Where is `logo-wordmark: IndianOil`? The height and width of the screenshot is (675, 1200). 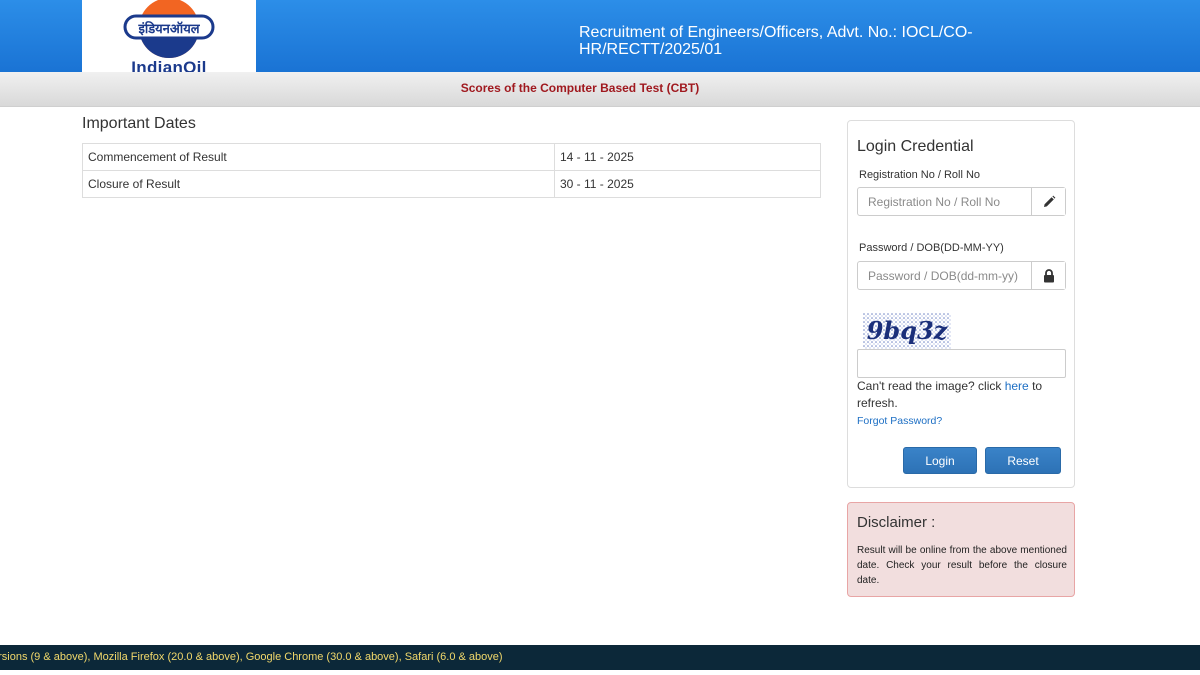 logo-wordmark: IndianOil is located at coordinates (169, 65).